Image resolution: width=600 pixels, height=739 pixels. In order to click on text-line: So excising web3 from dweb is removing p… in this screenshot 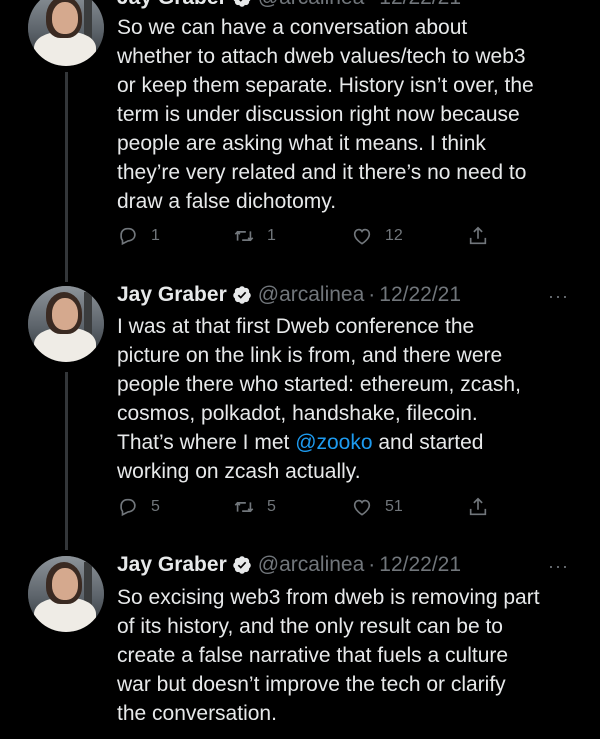, I will do `click(328, 597)`.